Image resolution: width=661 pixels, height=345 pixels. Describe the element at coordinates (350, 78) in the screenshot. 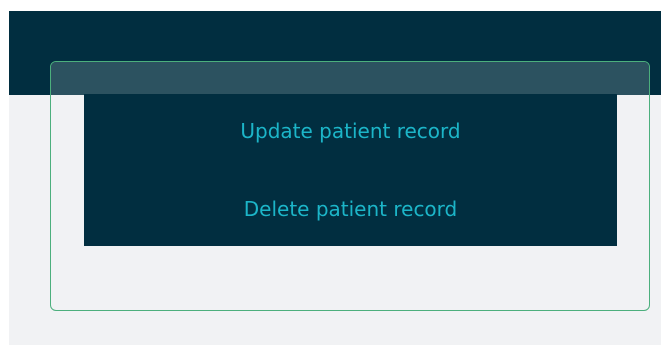

I see `frame-header` at that location.